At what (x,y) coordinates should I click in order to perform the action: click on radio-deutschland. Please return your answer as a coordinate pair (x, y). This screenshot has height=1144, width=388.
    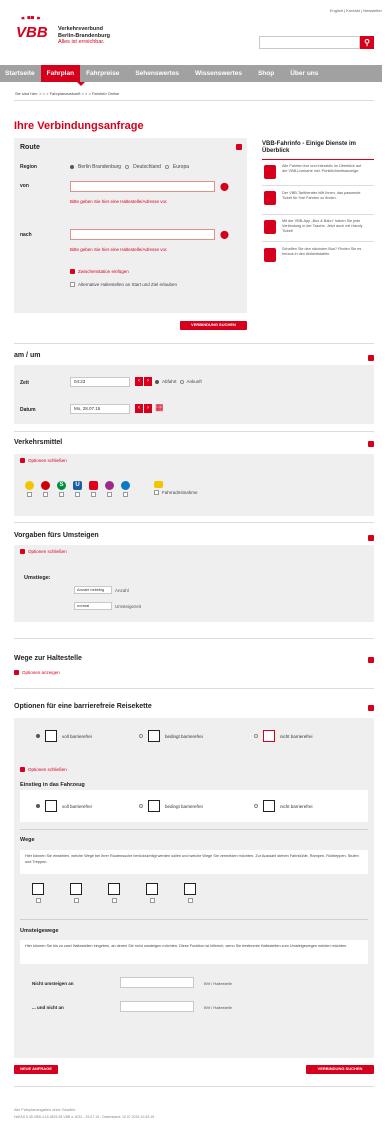
    Looking at the image, I should click on (127, 167).